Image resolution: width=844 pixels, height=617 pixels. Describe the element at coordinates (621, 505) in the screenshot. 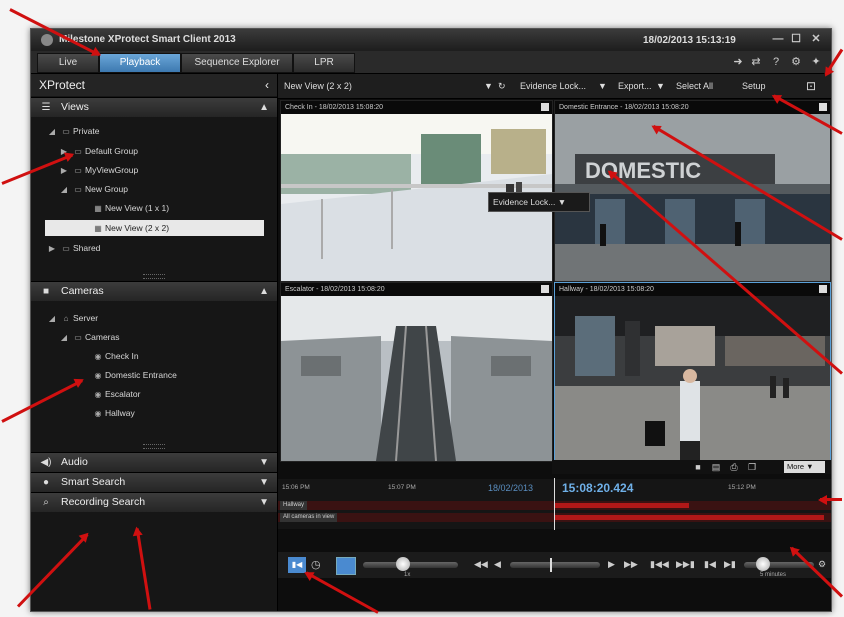

I see `recording-segment` at that location.